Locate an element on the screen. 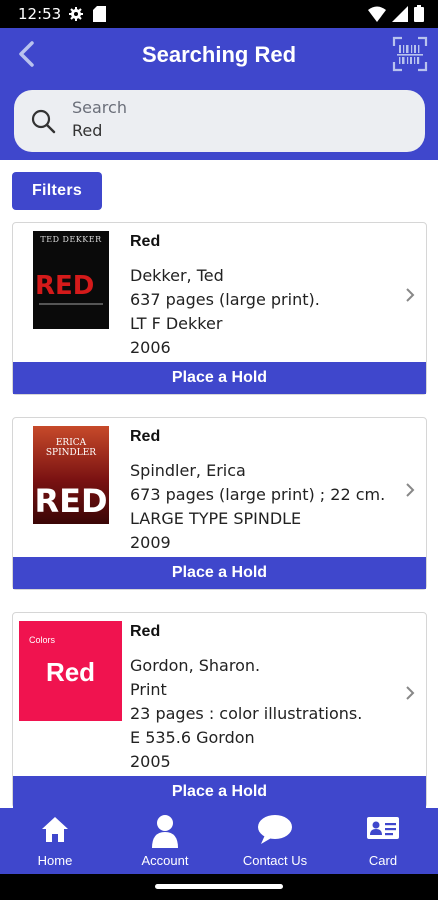  settings-gear-icon is located at coordinates (76, 14).